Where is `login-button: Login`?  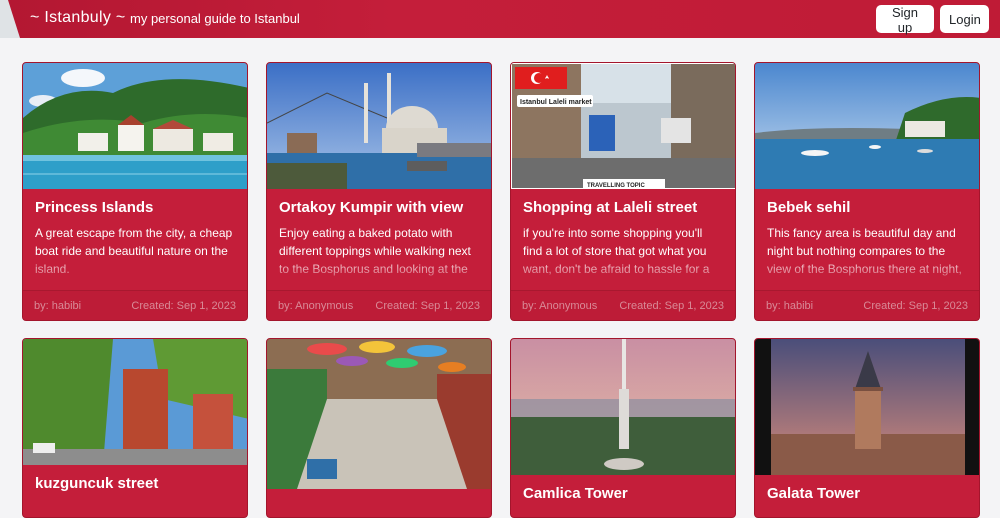 login-button: Login is located at coordinates (964, 19).